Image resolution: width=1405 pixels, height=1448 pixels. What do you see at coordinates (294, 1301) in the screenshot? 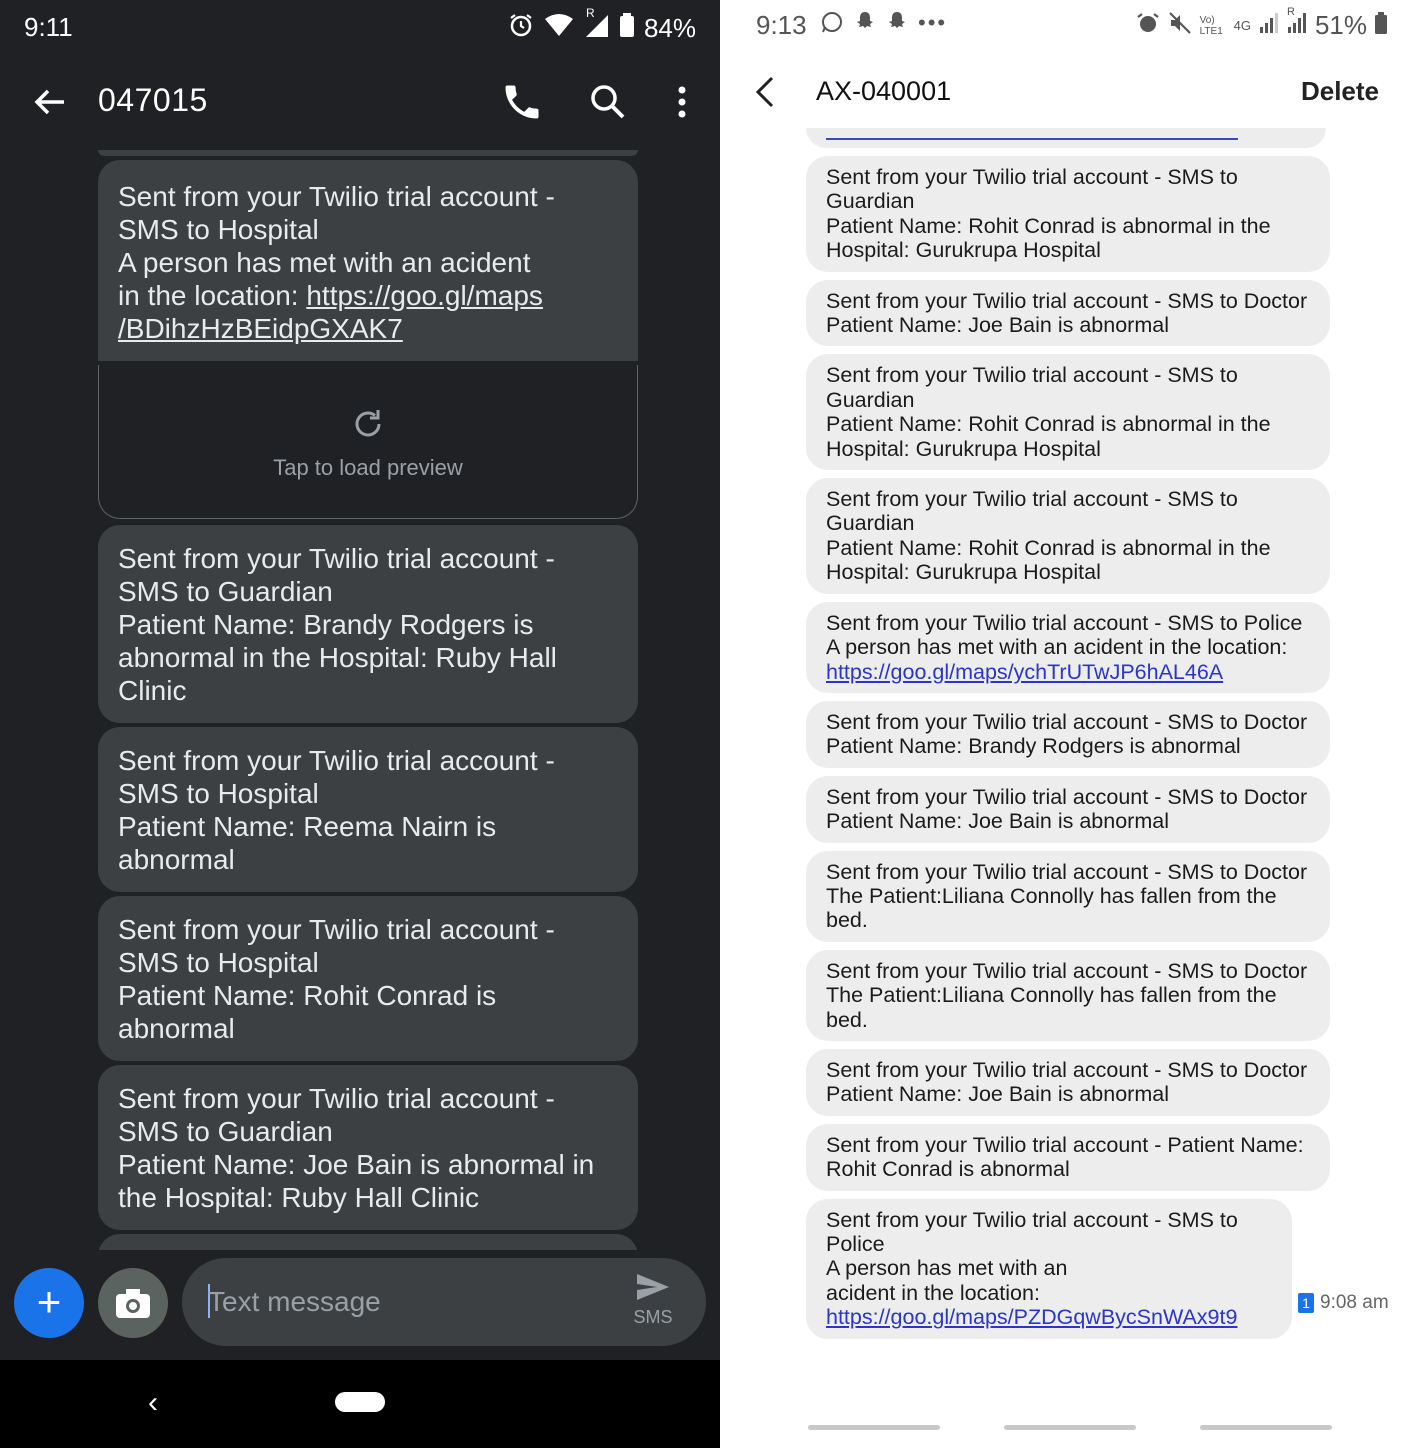
I see `input-placeholder: Text message` at bounding box center [294, 1301].